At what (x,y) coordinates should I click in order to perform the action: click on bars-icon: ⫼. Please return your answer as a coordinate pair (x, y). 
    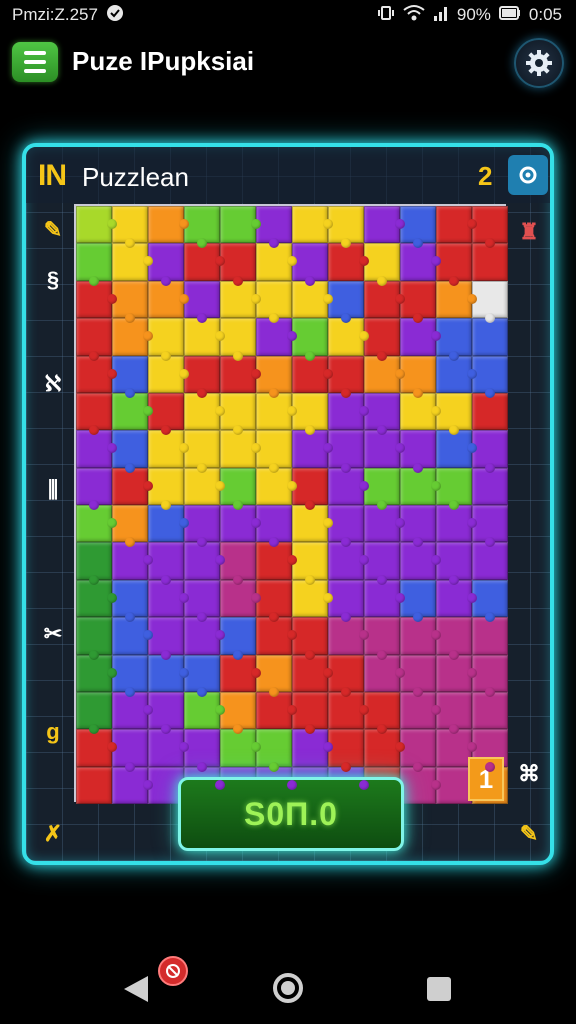
    Looking at the image, I should click on (53, 490).